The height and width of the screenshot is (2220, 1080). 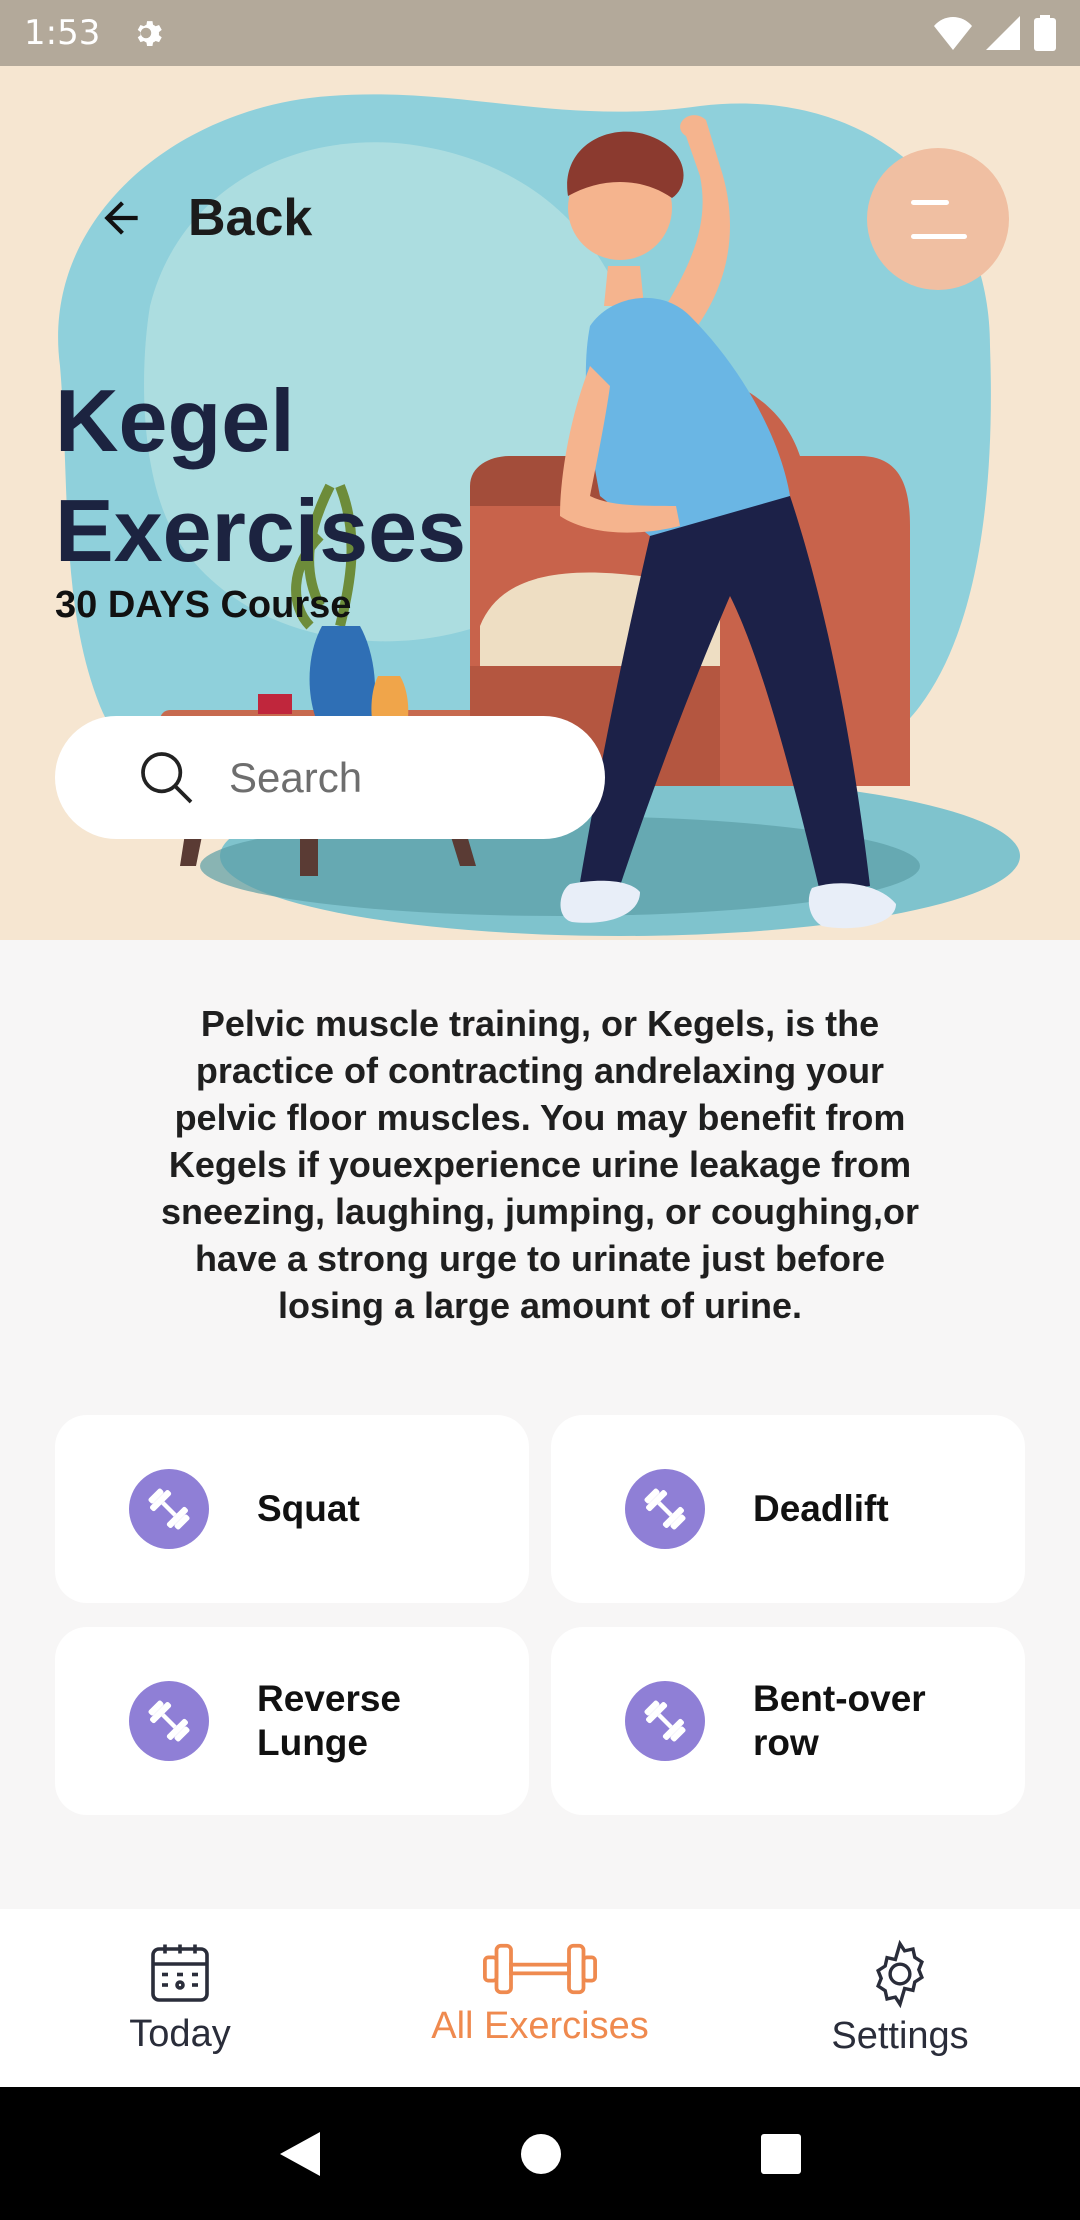 I want to click on back-label: Back, so click(x=250, y=218).